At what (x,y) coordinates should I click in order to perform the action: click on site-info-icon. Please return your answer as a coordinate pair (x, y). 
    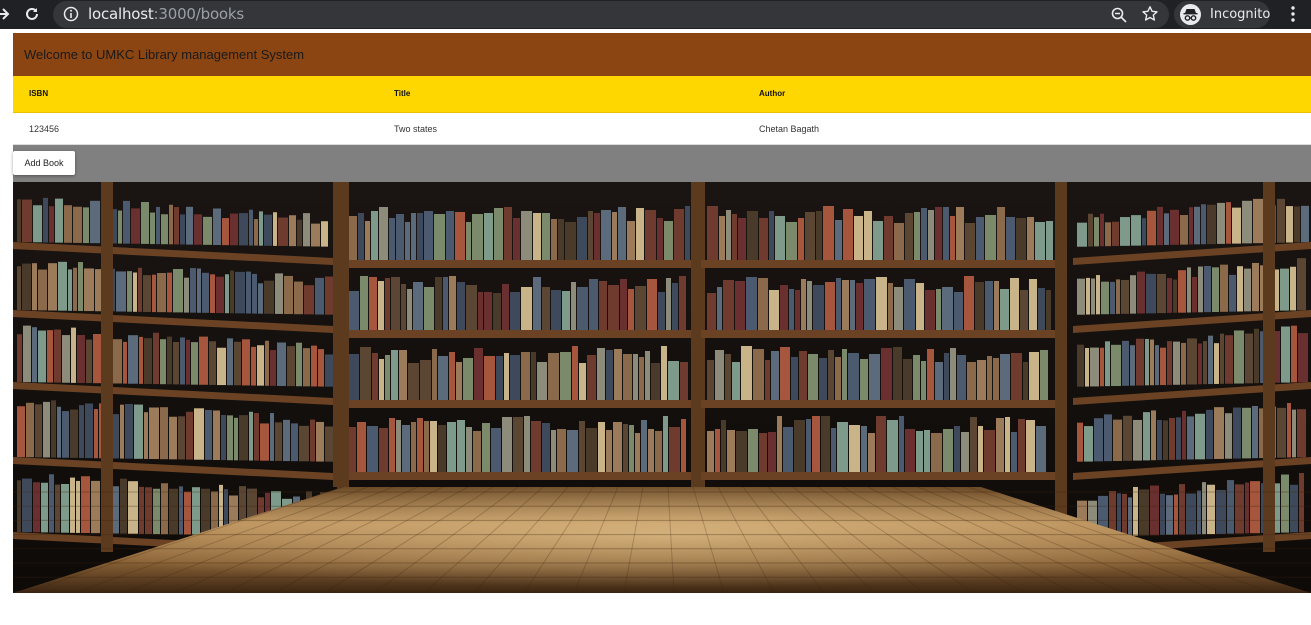
    Looking at the image, I should click on (71, 14).